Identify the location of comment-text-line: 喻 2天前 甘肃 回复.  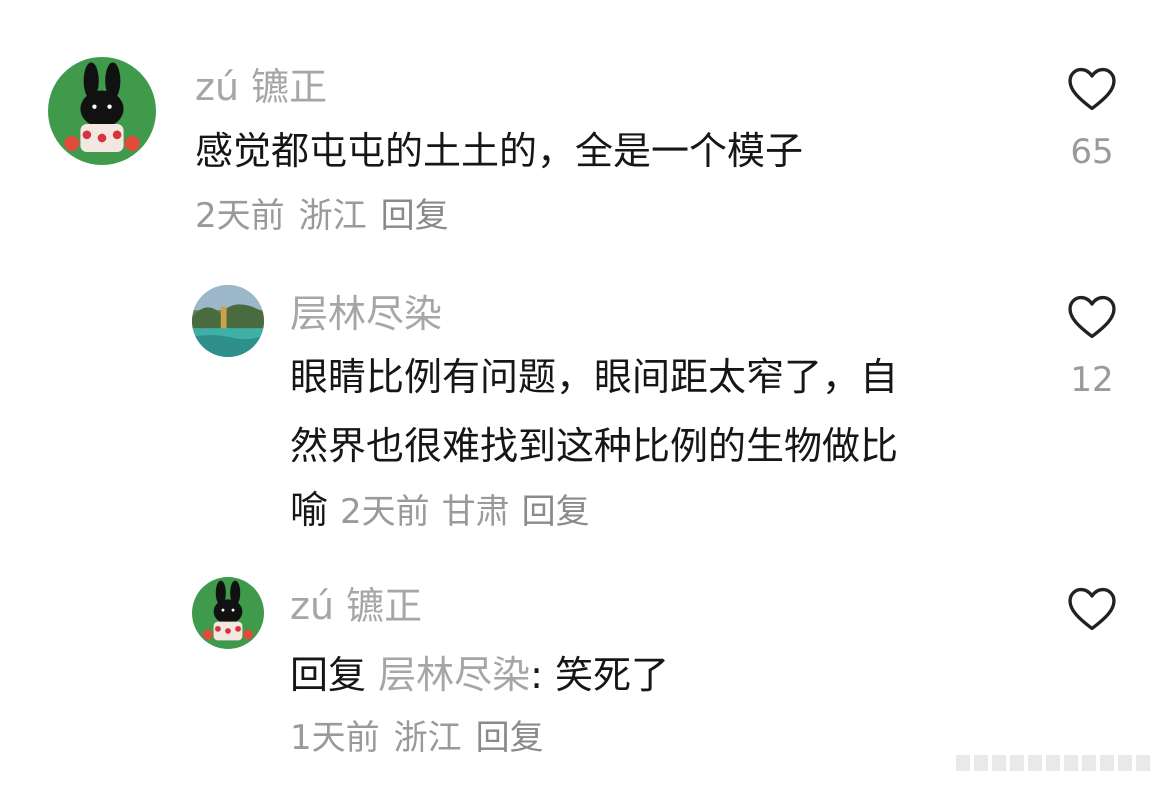
(440, 511).